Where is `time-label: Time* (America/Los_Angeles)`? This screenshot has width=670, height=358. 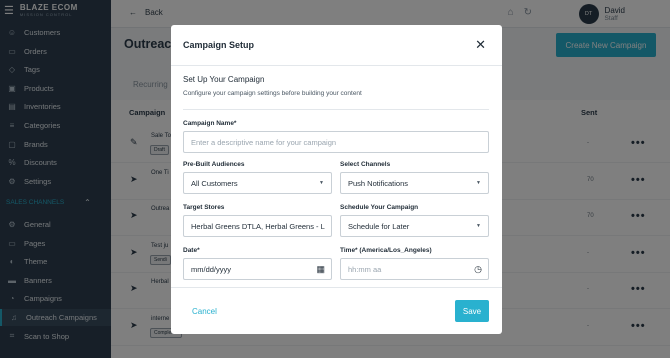 time-label: Time* (America/Los_Angeles) is located at coordinates (386, 250).